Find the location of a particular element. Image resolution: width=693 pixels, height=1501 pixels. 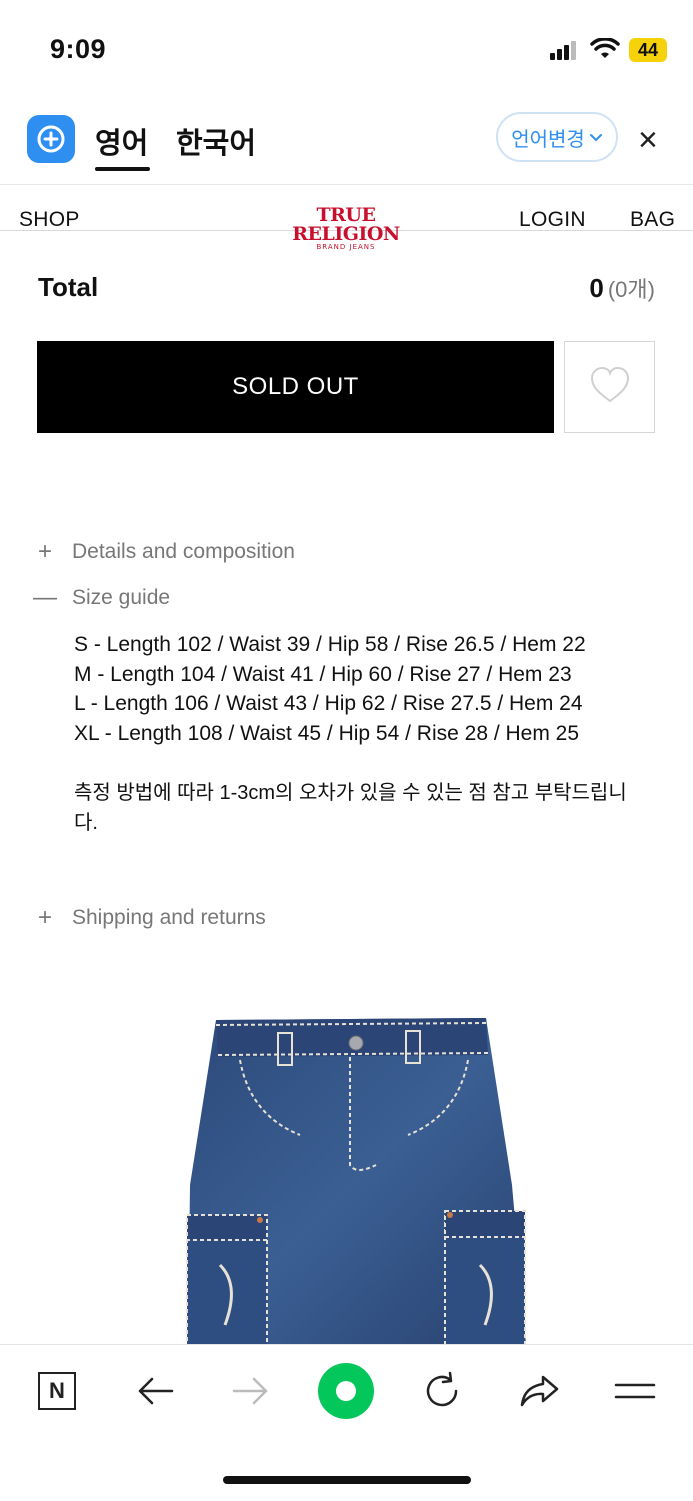

tab-english: 영어 is located at coordinates (121, 141).